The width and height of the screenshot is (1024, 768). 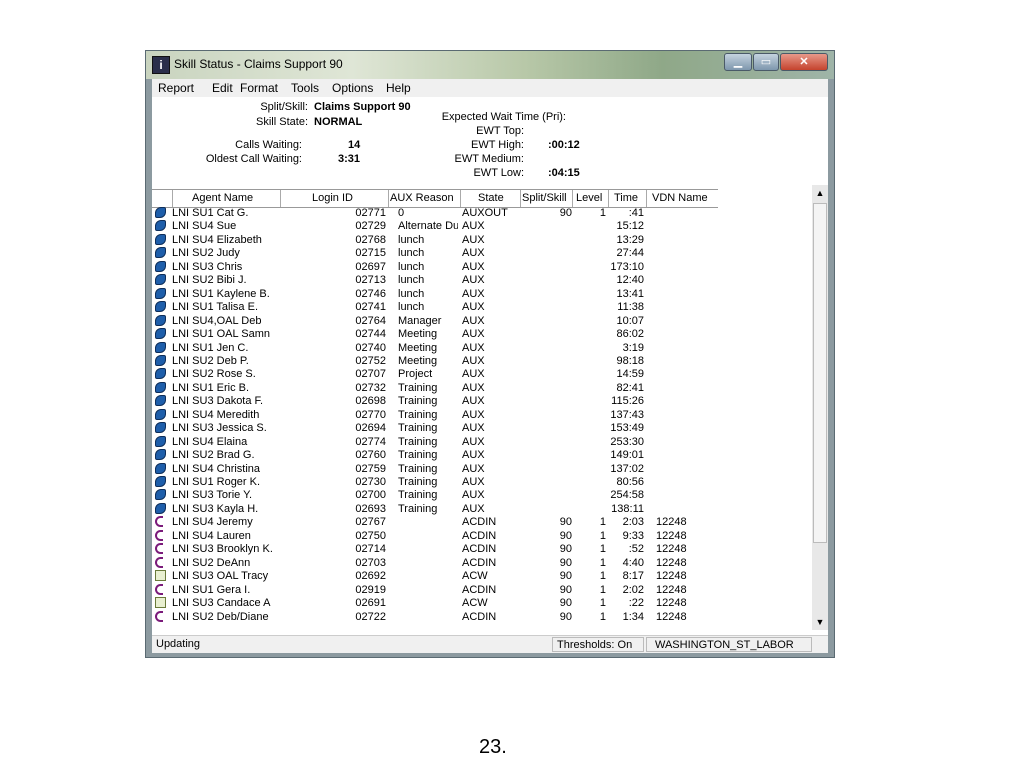 I want to click on scroll-up-arrow-icon: ▲, so click(x=820, y=193).